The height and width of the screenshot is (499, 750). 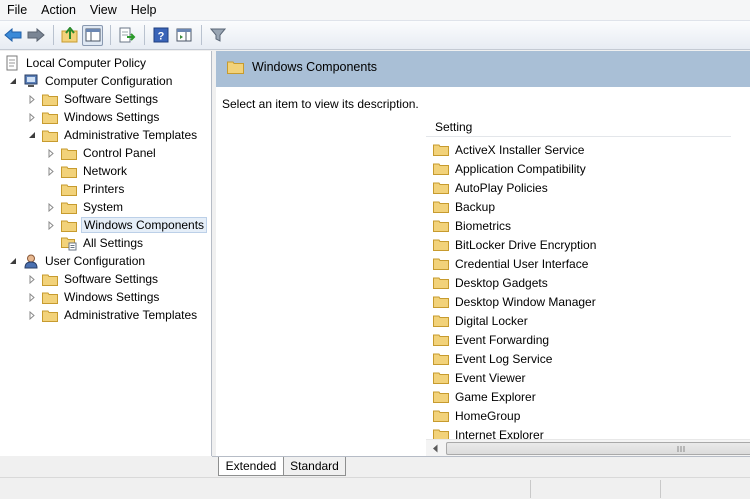 I want to click on show-hide-action-pane-icon, so click(x=183, y=35).